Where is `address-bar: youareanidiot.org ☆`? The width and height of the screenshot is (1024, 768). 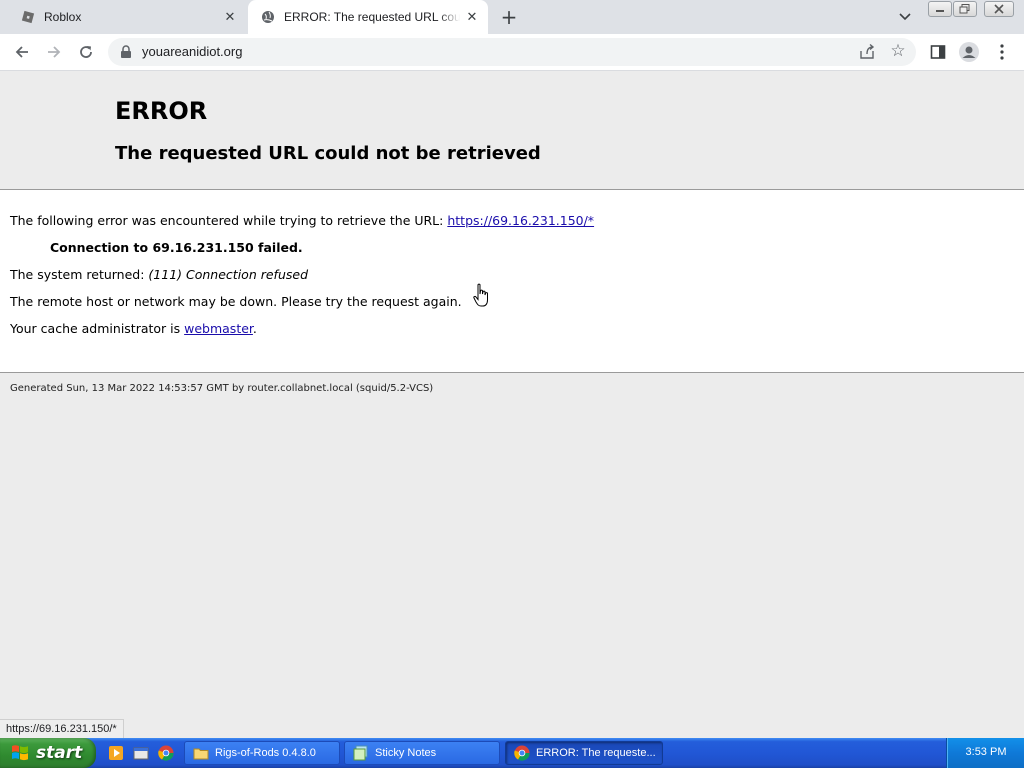 address-bar: youareanidiot.org ☆ is located at coordinates (512, 52).